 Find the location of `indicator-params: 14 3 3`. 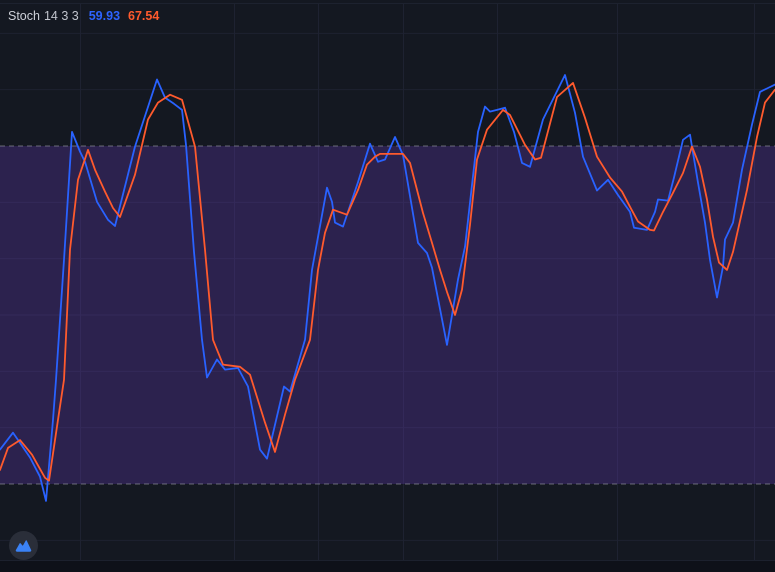

indicator-params: 14 3 3 is located at coordinates (61, 16).